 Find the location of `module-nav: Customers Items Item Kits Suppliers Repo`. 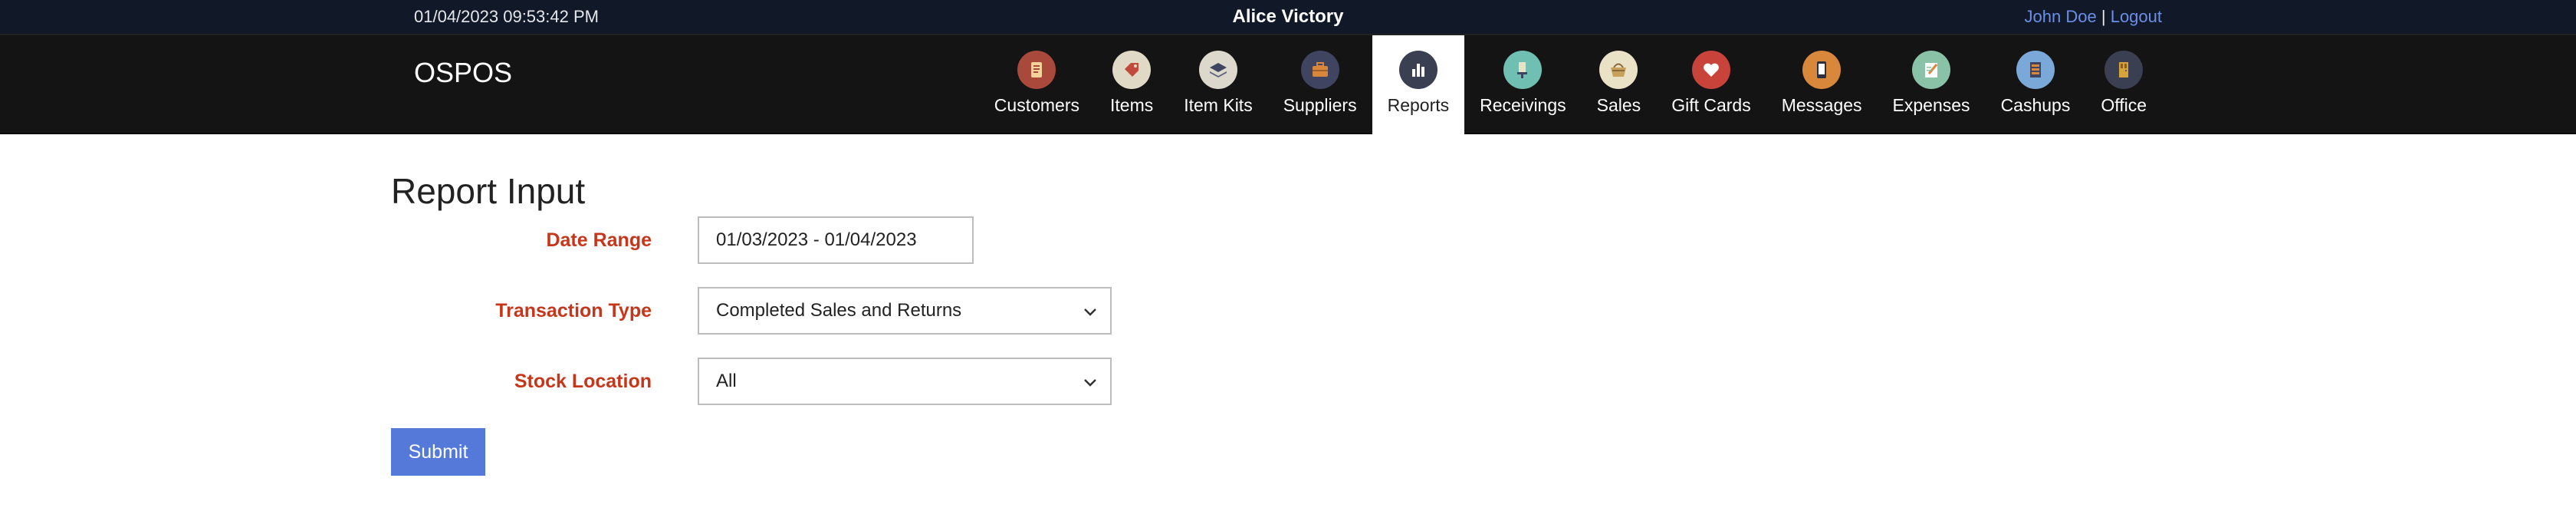

module-nav: Customers Items Item Kits Suppliers Repo is located at coordinates (1571, 84).